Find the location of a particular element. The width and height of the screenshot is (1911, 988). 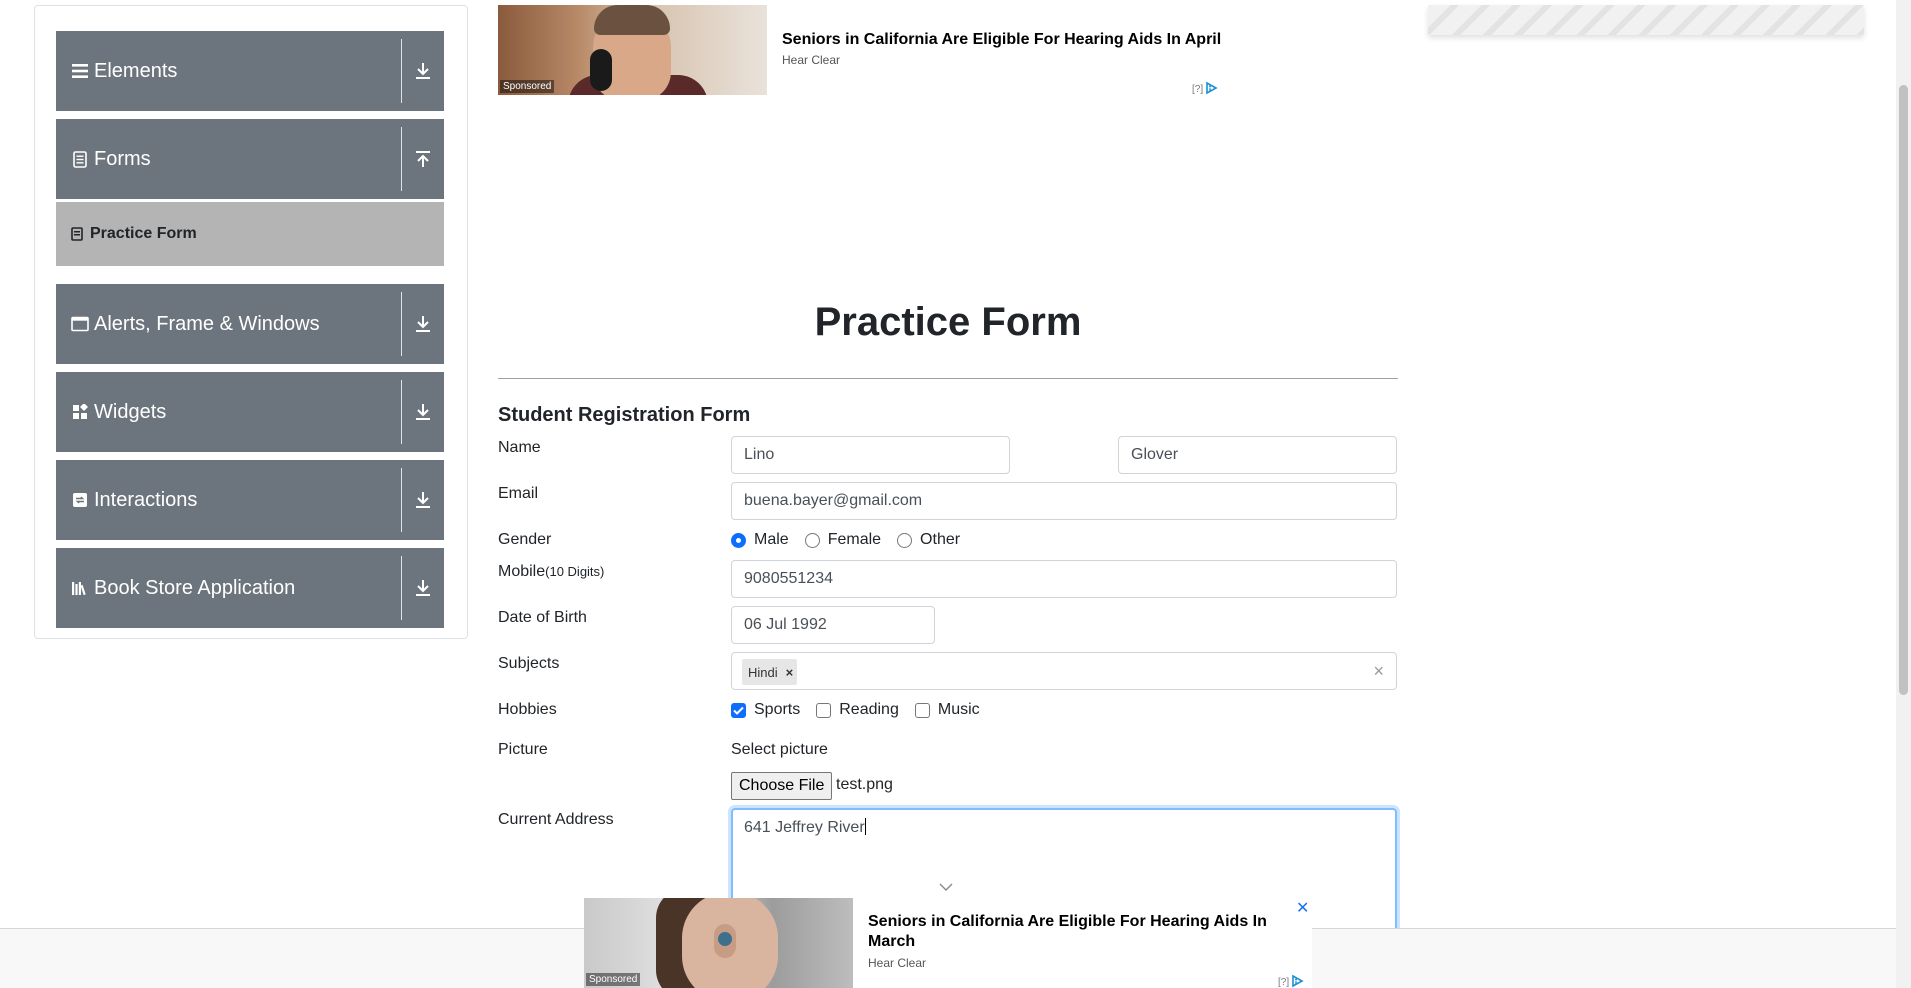

current-address-label: Current Address is located at coordinates (556, 819).